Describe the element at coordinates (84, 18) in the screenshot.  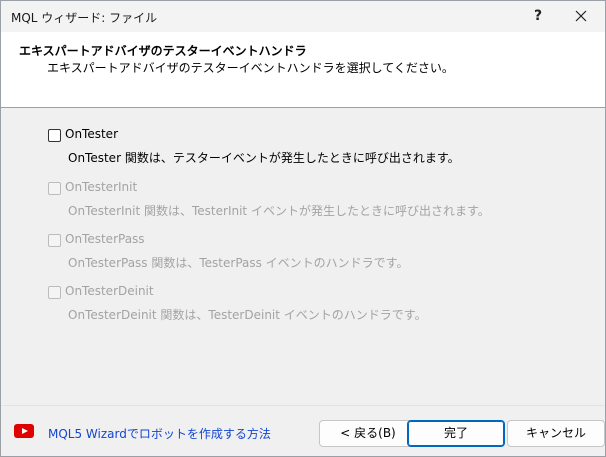
I see `window-title: MQL ウィザード: ファイル` at that location.